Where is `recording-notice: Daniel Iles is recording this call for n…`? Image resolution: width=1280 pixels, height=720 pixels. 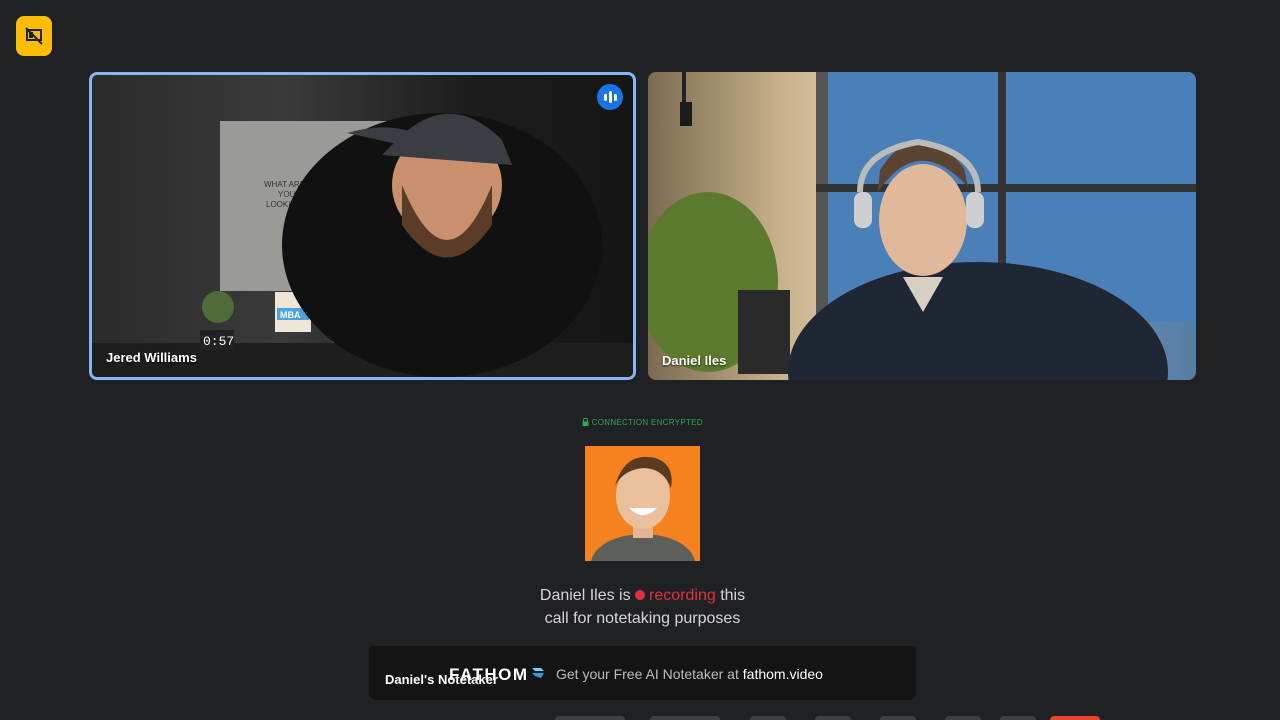 recording-notice: Daniel Iles is recording this call for n… is located at coordinates (642, 607).